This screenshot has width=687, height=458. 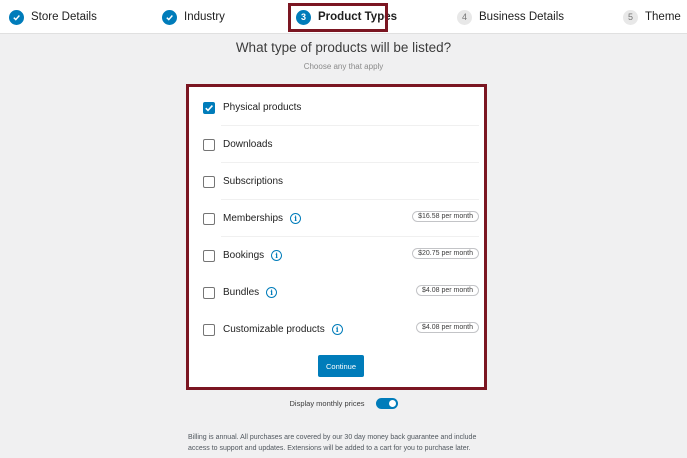 I want to click on step-label: Store Details, so click(x=64, y=17).